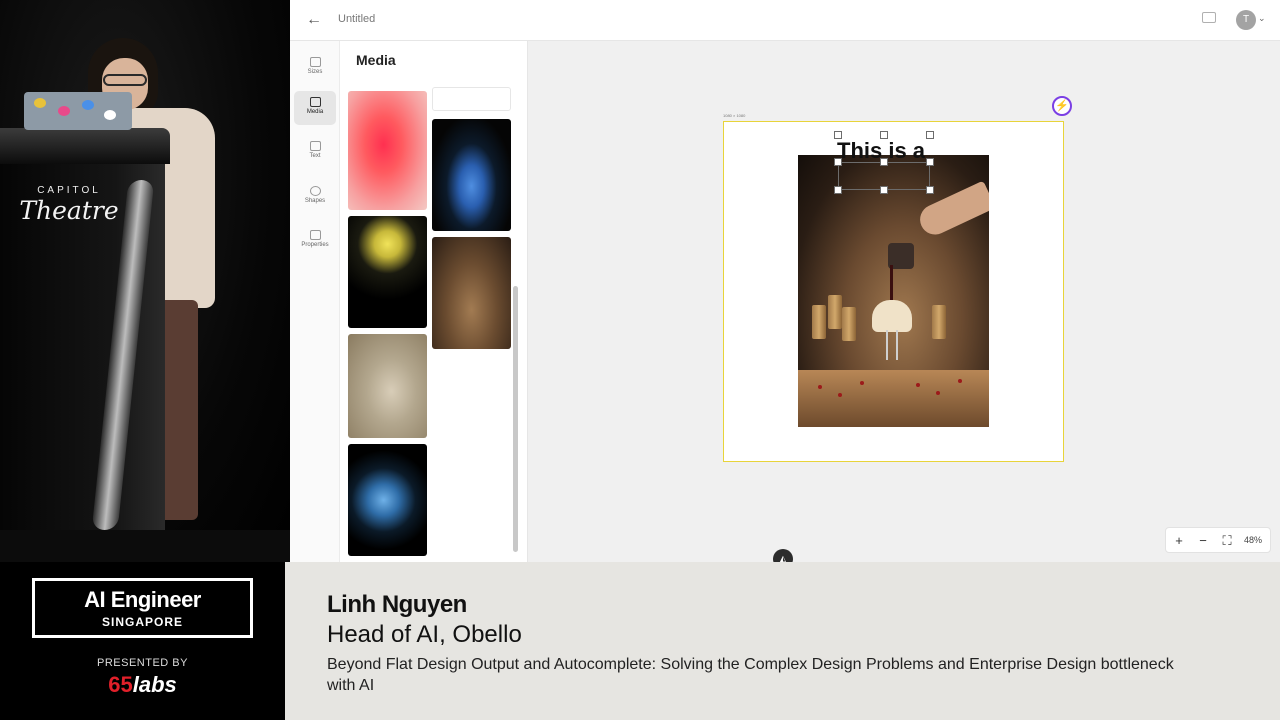  What do you see at coordinates (315, 112) in the screenshot?
I see `tool-label: Media` at bounding box center [315, 112].